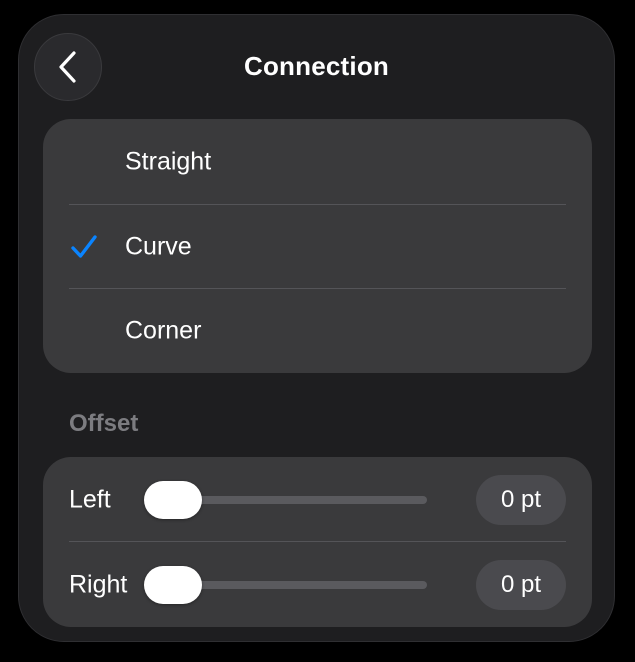 Image resolution: width=635 pixels, height=662 pixels. Describe the element at coordinates (84, 246) in the screenshot. I see `checkmark-icon` at that location.